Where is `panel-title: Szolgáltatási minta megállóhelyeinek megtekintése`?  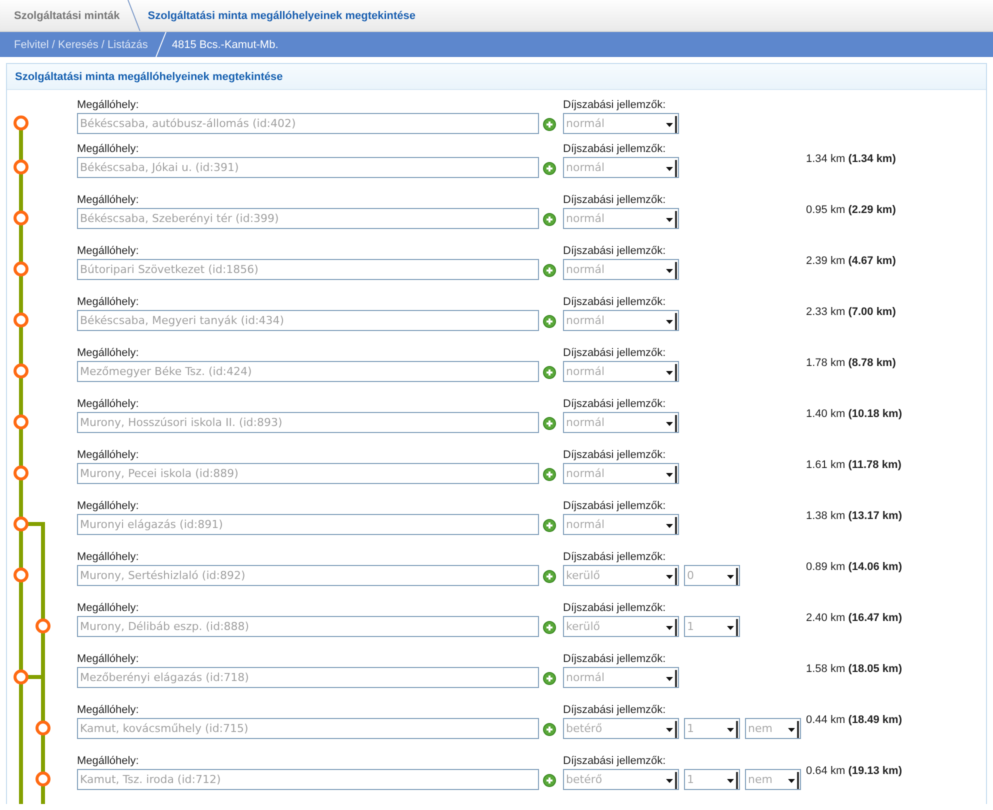
panel-title: Szolgáltatási minta megállóhelyeinek megtekintése is located at coordinates (496, 77).